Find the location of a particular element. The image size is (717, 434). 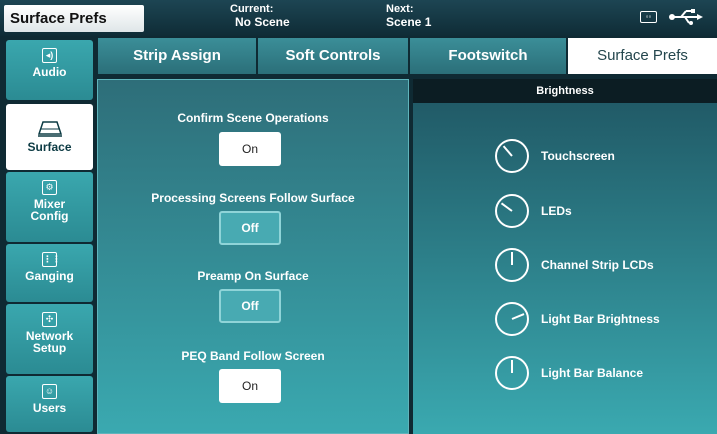

preamp-on-surface-toggle: Off is located at coordinates (250, 306).